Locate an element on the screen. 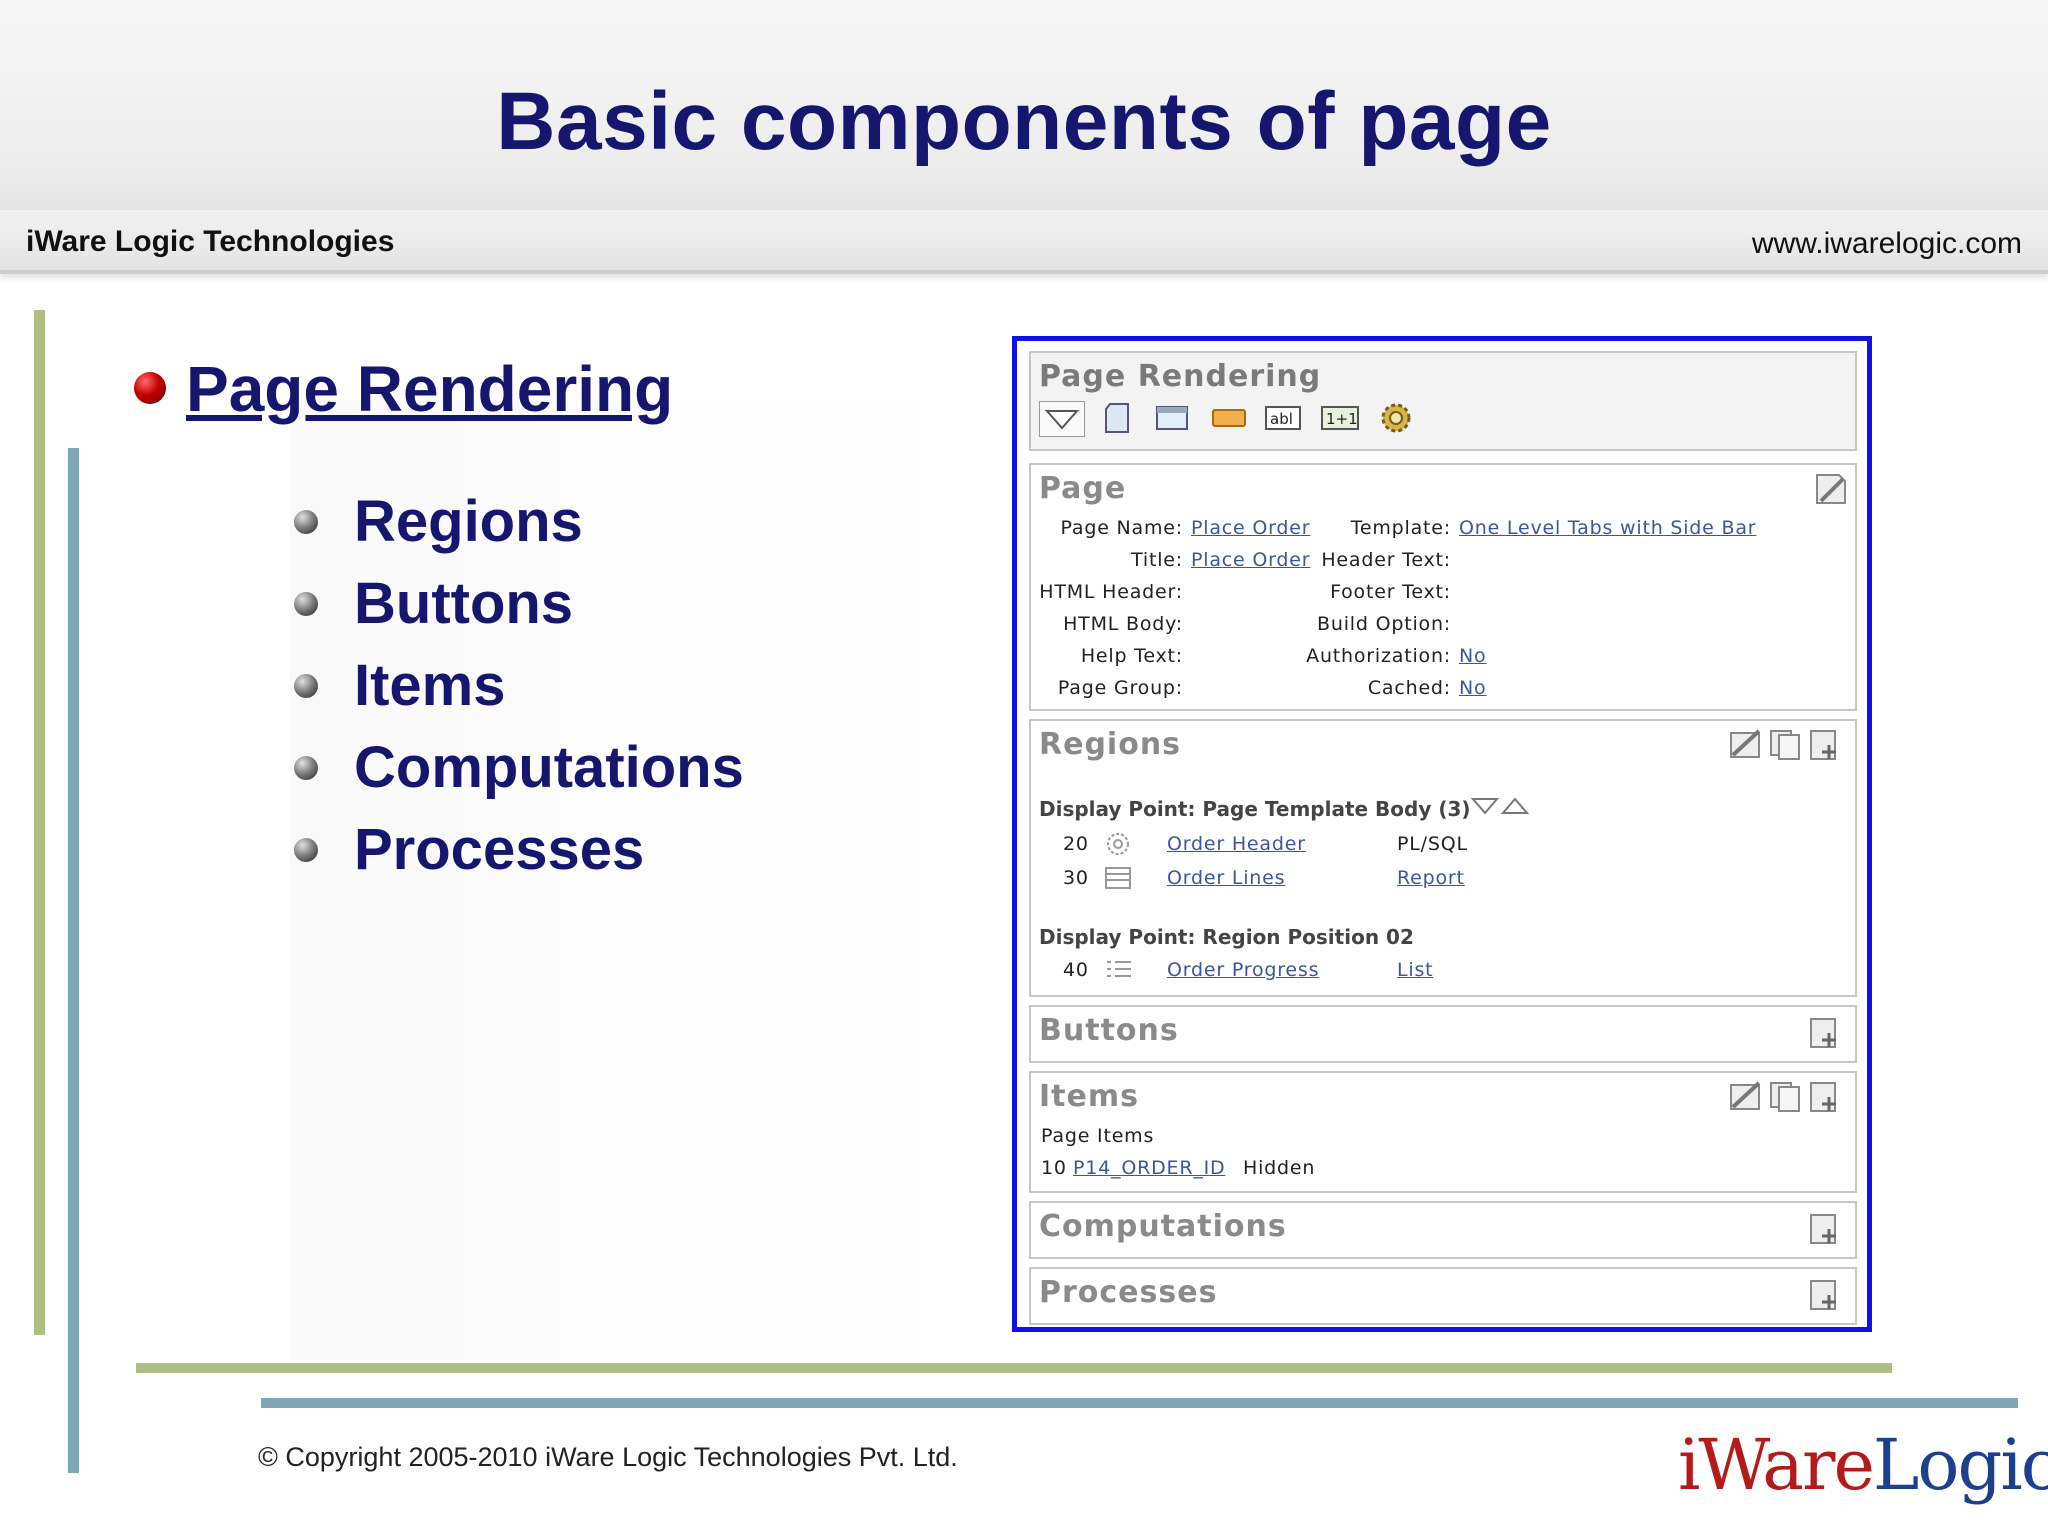 This screenshot has height=1536, width=2048. attr-label: Page Group: is located at coordinates (1120, 688).